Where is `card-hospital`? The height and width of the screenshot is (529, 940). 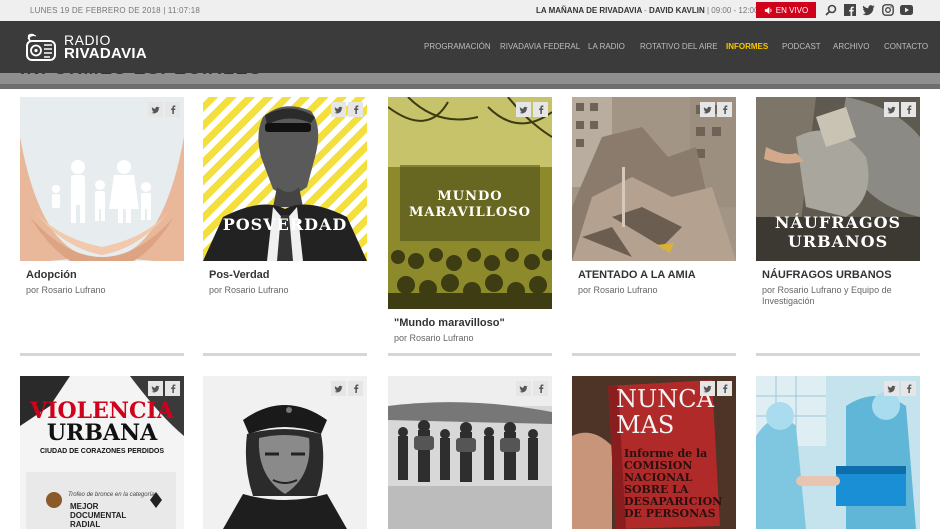
card-hospital is located at coordinates (838, 452).